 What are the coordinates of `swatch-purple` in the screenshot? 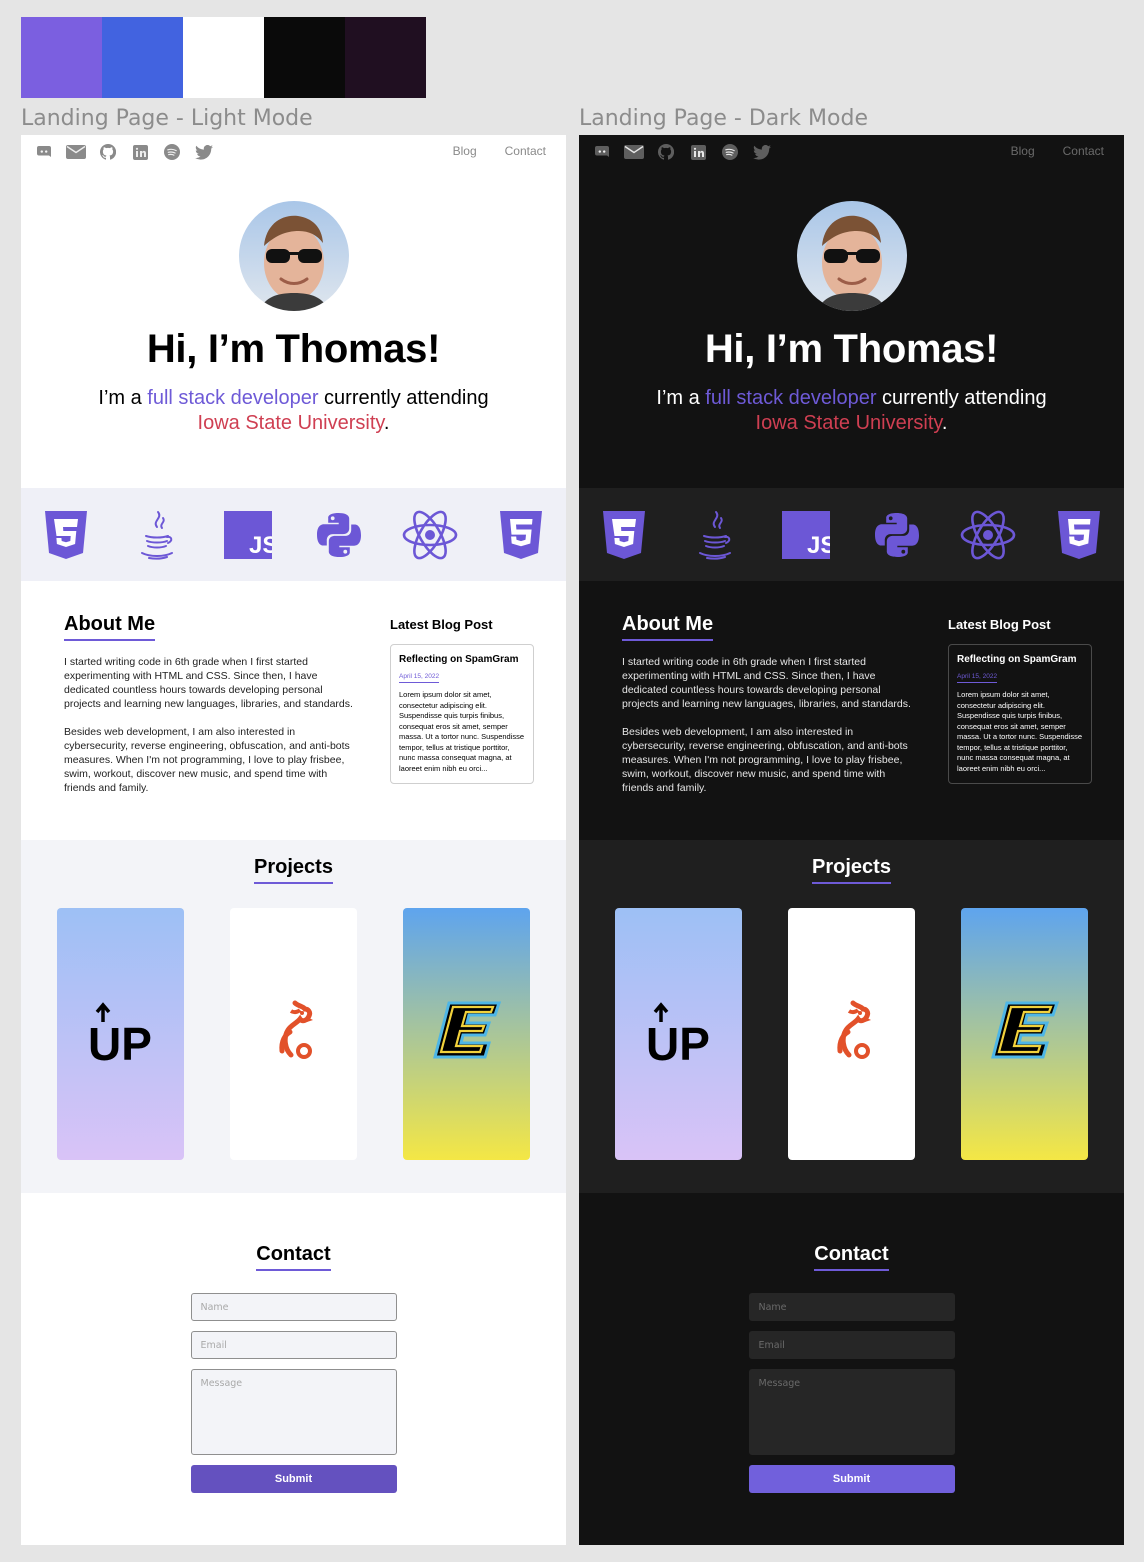 It's located at (61, 57).